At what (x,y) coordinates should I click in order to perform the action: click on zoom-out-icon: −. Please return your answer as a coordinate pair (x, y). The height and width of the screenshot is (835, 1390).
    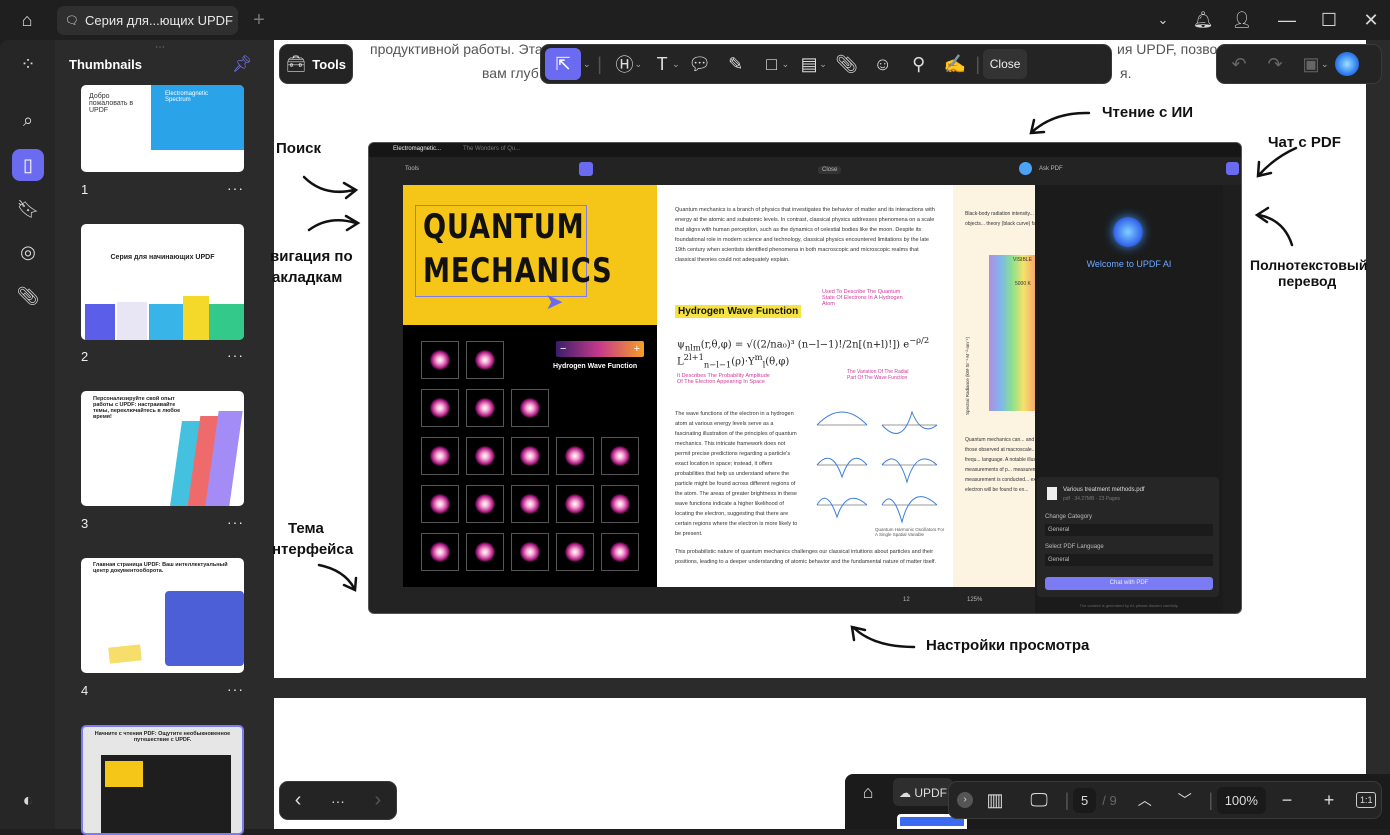
    Looking at the image, I should click on (1287, 800).